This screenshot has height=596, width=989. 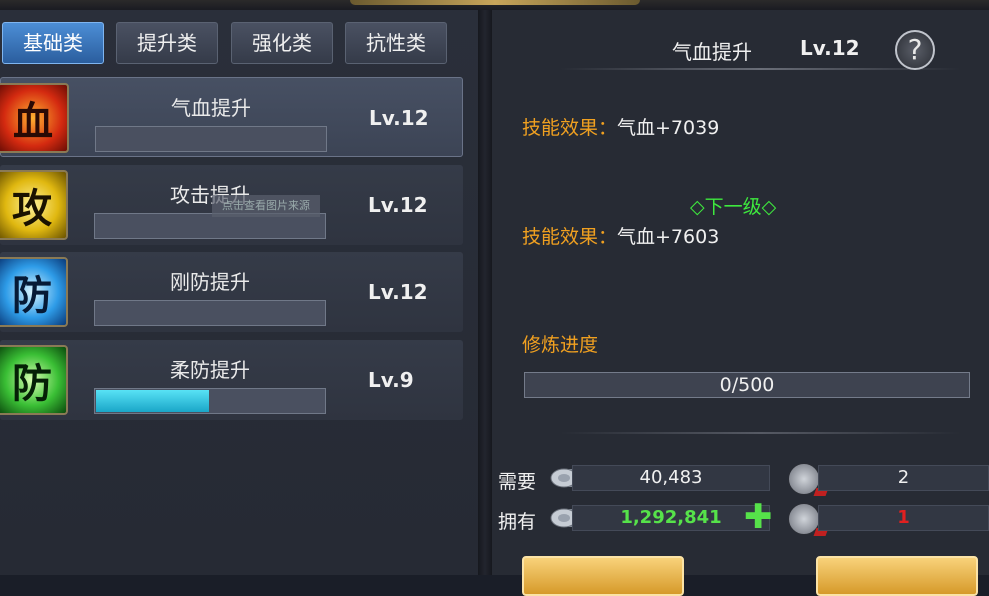 What do you see at coordinates (668, 237) in the screenshot?
I see `effect-value: 气血+7603` at bounding box center [668, 237].